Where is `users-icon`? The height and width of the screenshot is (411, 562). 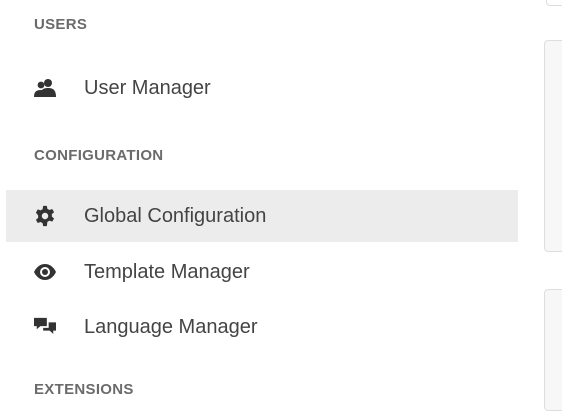
users-icon is located at coordinates (45, 88).